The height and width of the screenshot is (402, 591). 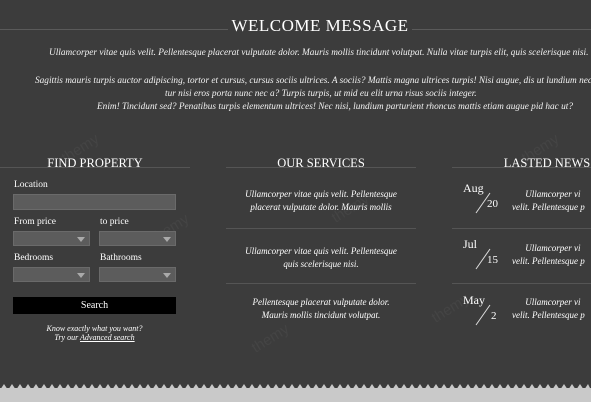 What do you see at coordinates (114, 222) in the screenshot?
I see `to-price-label: to price` at bounding box center [114, 222].